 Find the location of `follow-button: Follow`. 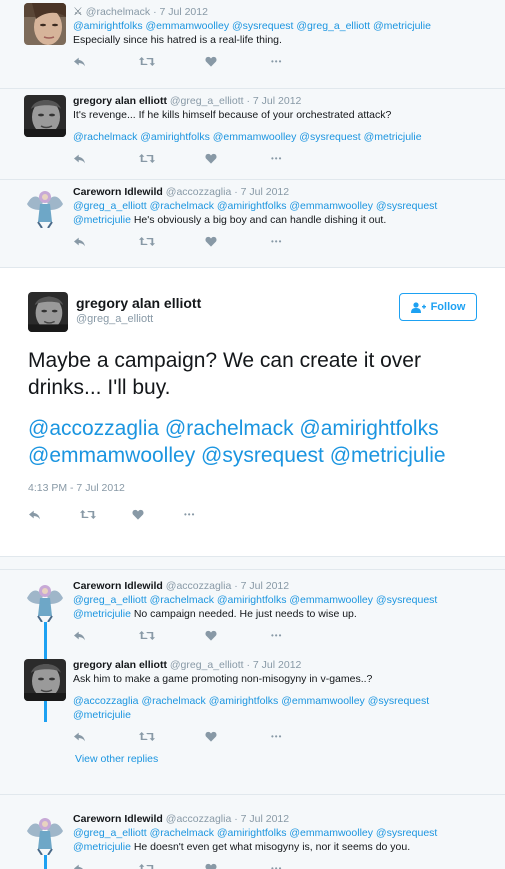

follow-button: Follow is located at coordinates (438, 307).